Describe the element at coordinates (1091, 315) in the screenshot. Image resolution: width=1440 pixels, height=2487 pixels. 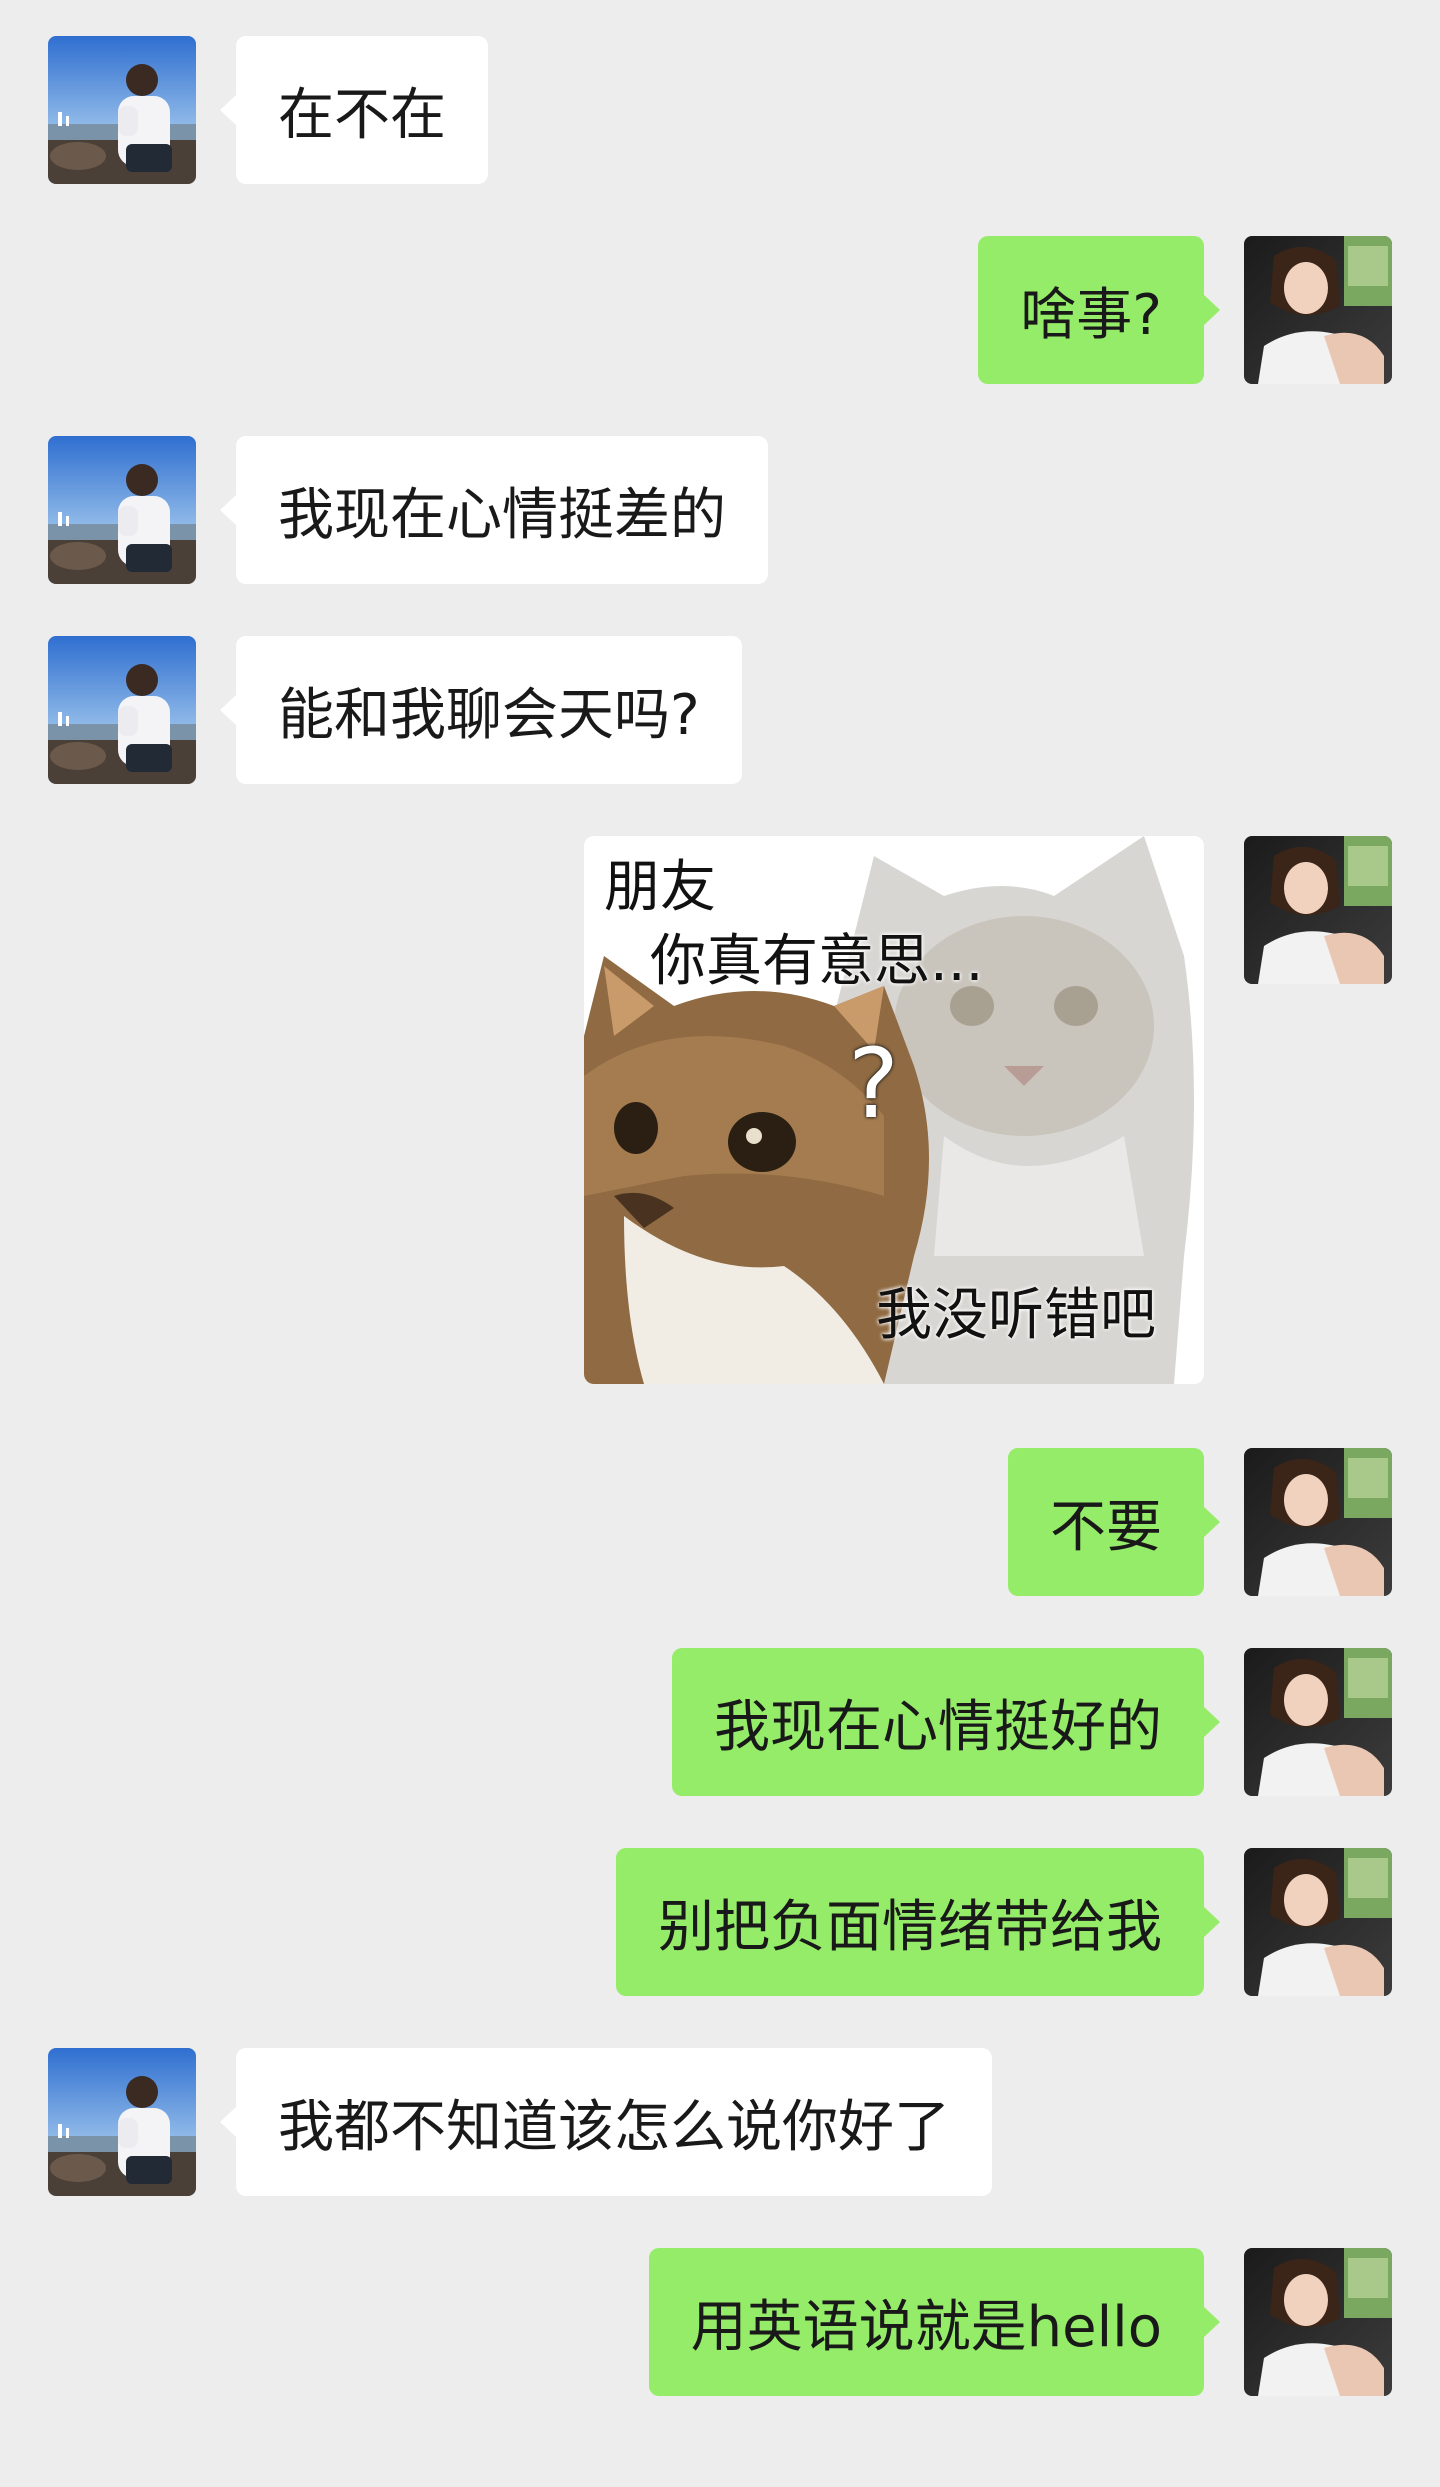
I see `message-text: 啥事?` at that location.